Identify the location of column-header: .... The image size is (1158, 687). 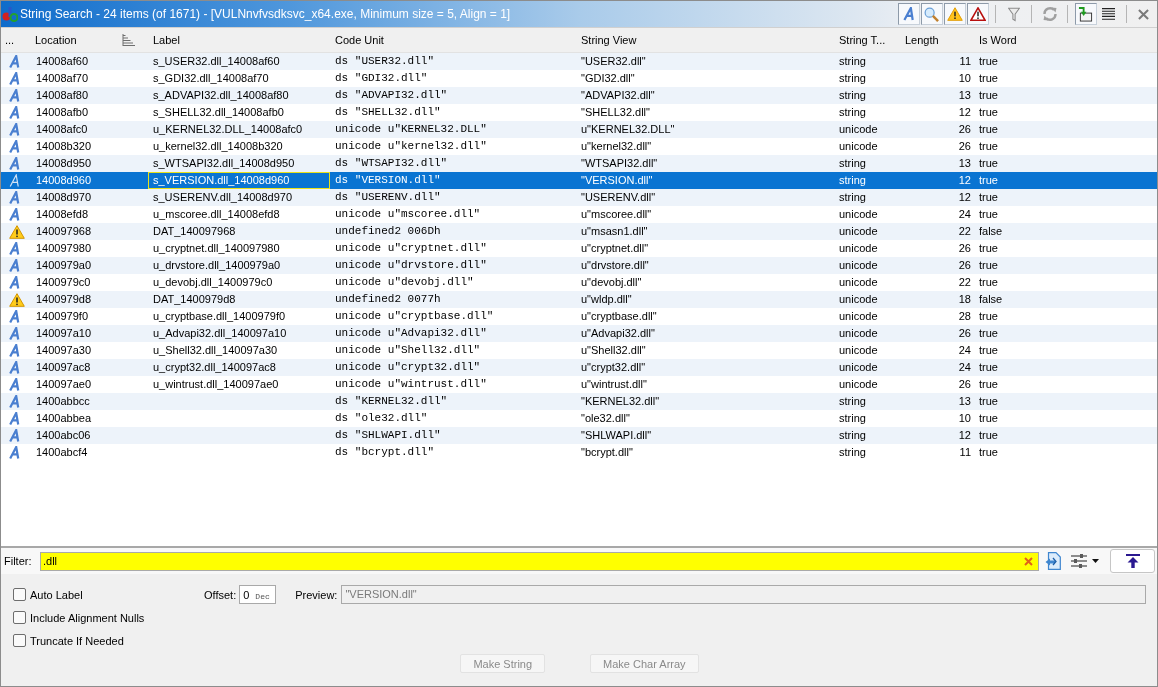
(15, 40).